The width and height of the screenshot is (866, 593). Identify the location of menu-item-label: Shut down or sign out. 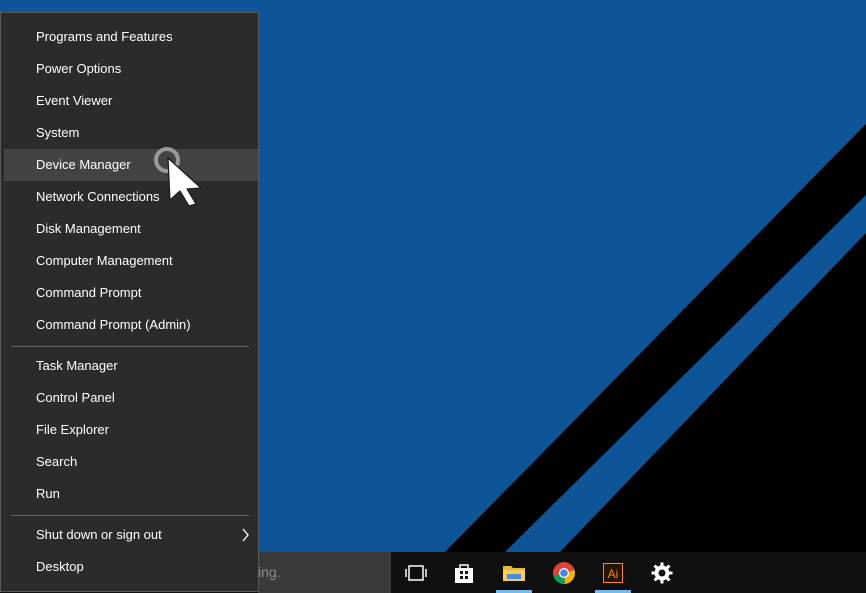
(99, 534).